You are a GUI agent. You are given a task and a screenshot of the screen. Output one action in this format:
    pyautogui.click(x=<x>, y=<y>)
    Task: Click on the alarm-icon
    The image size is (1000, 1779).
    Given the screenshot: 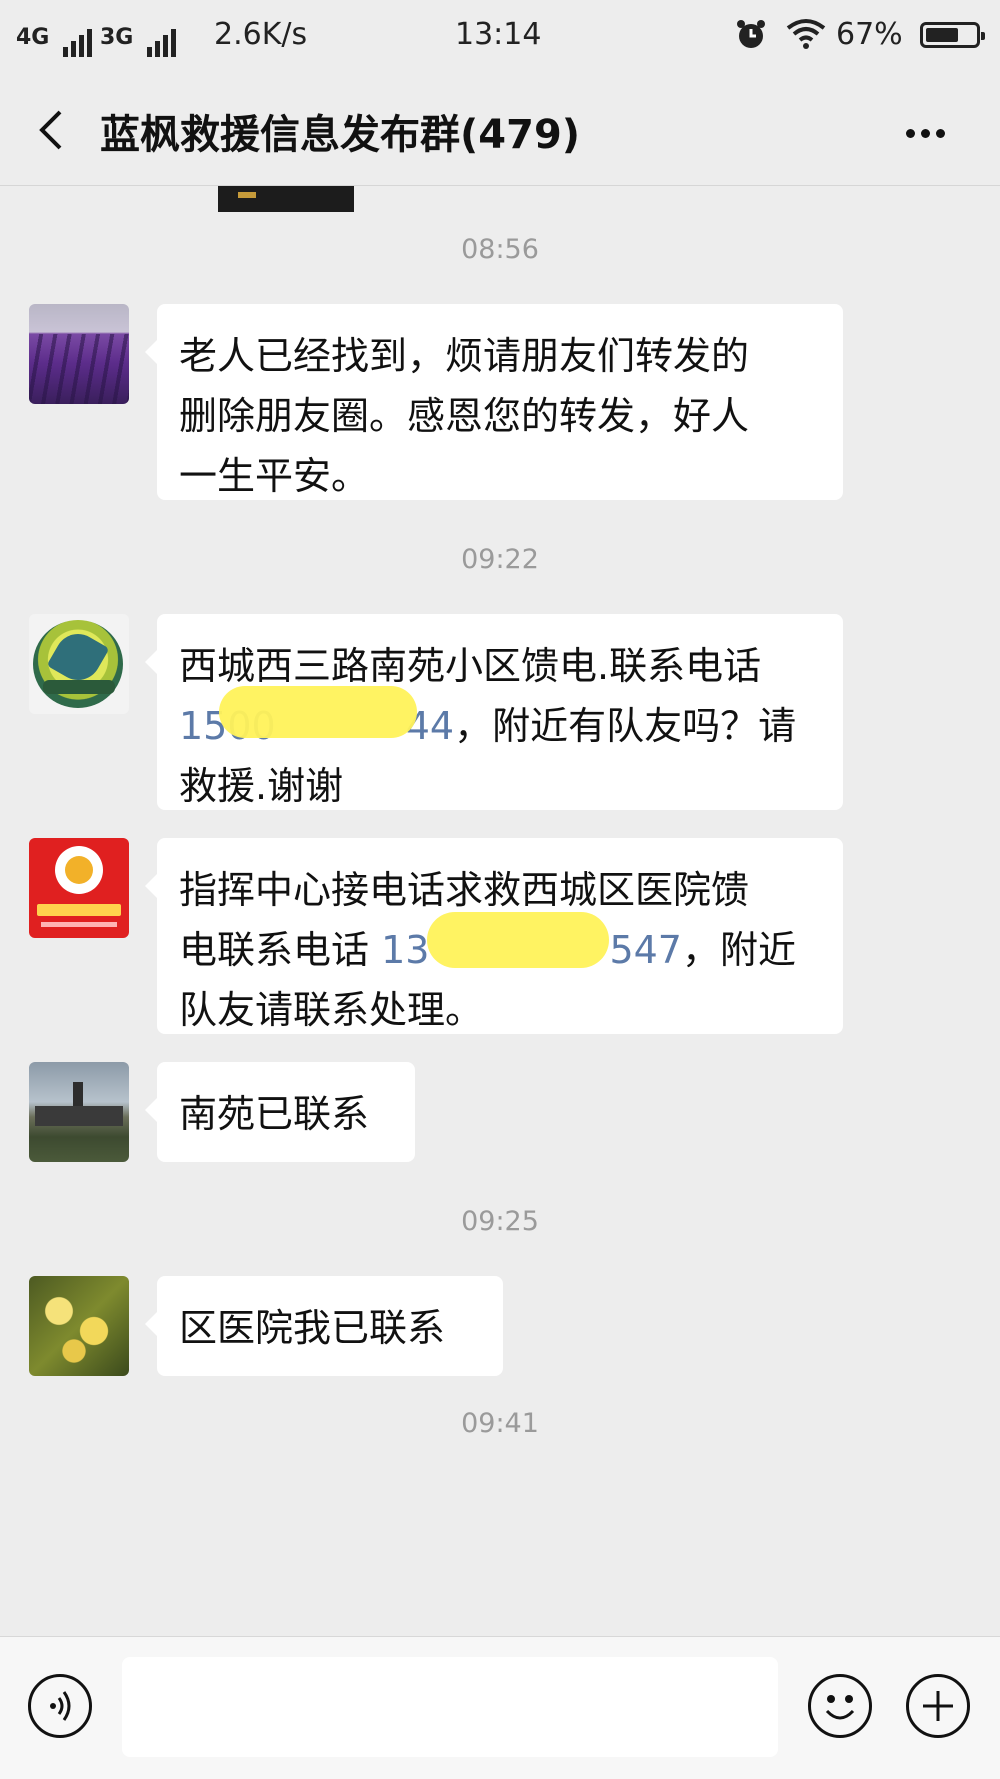 What is the action you would take?
    pyautogui.click(x=751, y=35)
    